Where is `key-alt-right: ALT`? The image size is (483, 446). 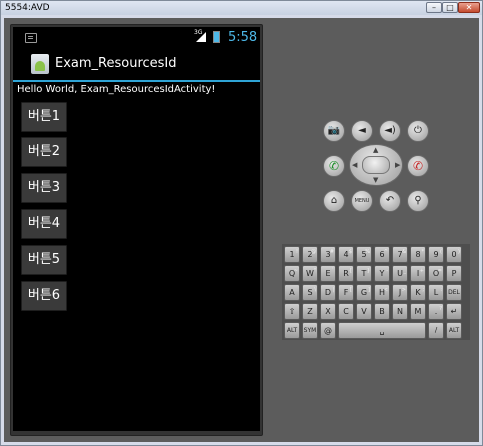
key-alt-right: ALT is located at coordinates (454, 330).